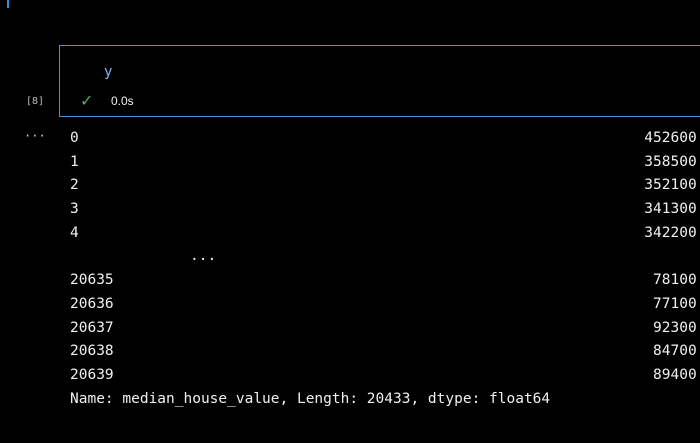  What do you see at coordinates (92, 303) in the screenshot?
I see `output-index: 20636` at bounding box center [92, 303].